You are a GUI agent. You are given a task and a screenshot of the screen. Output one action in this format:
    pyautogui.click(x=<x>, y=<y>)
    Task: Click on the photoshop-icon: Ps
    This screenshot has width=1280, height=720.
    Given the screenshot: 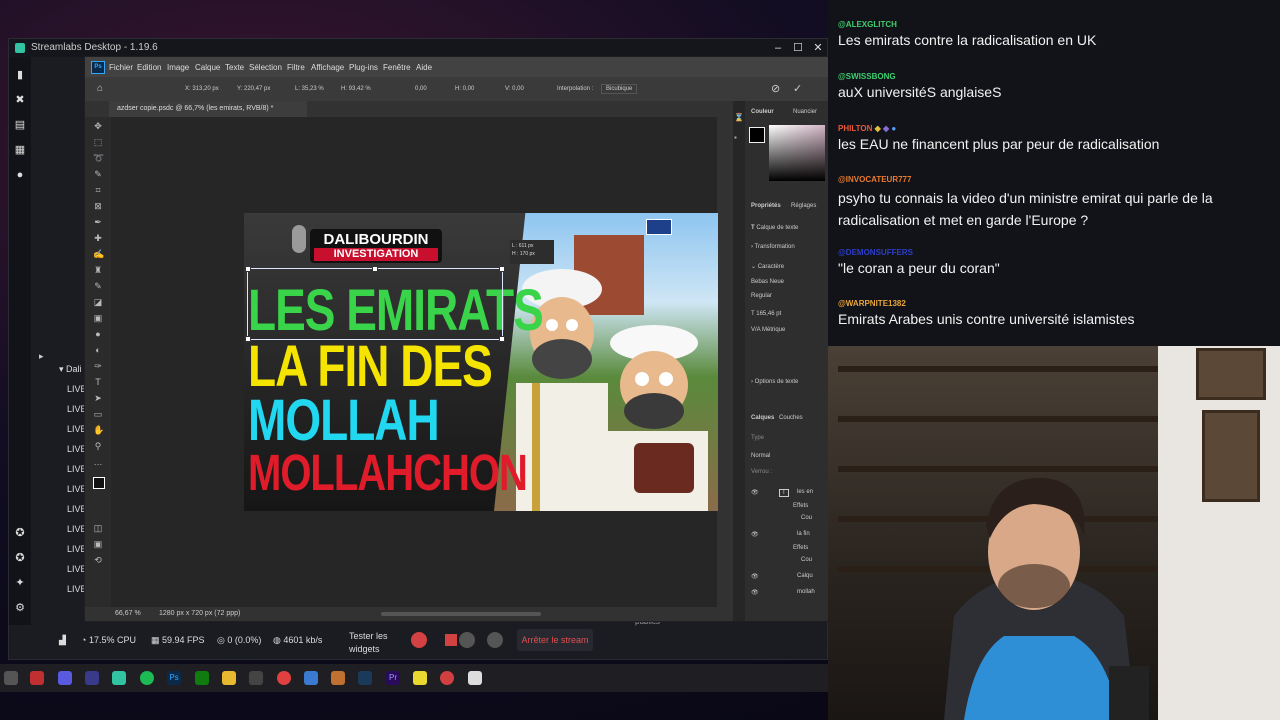 What is the action you would take?
    pyautogui.click(x=174, y=678)
    